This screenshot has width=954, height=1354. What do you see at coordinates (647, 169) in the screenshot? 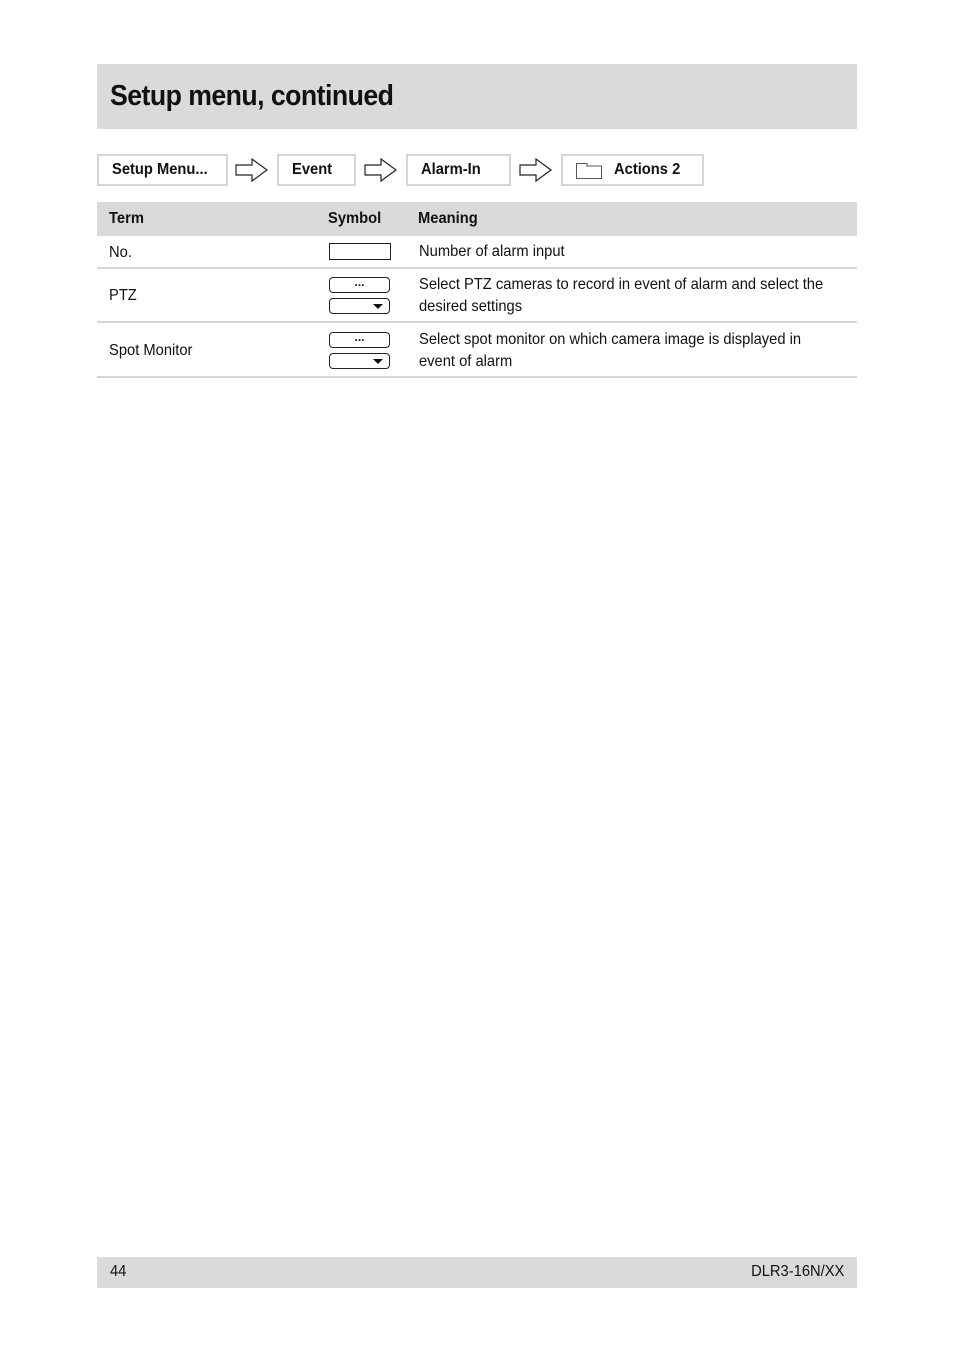
I see `breadcrumb-label: Actions 2` at bounding box center [647, 169].